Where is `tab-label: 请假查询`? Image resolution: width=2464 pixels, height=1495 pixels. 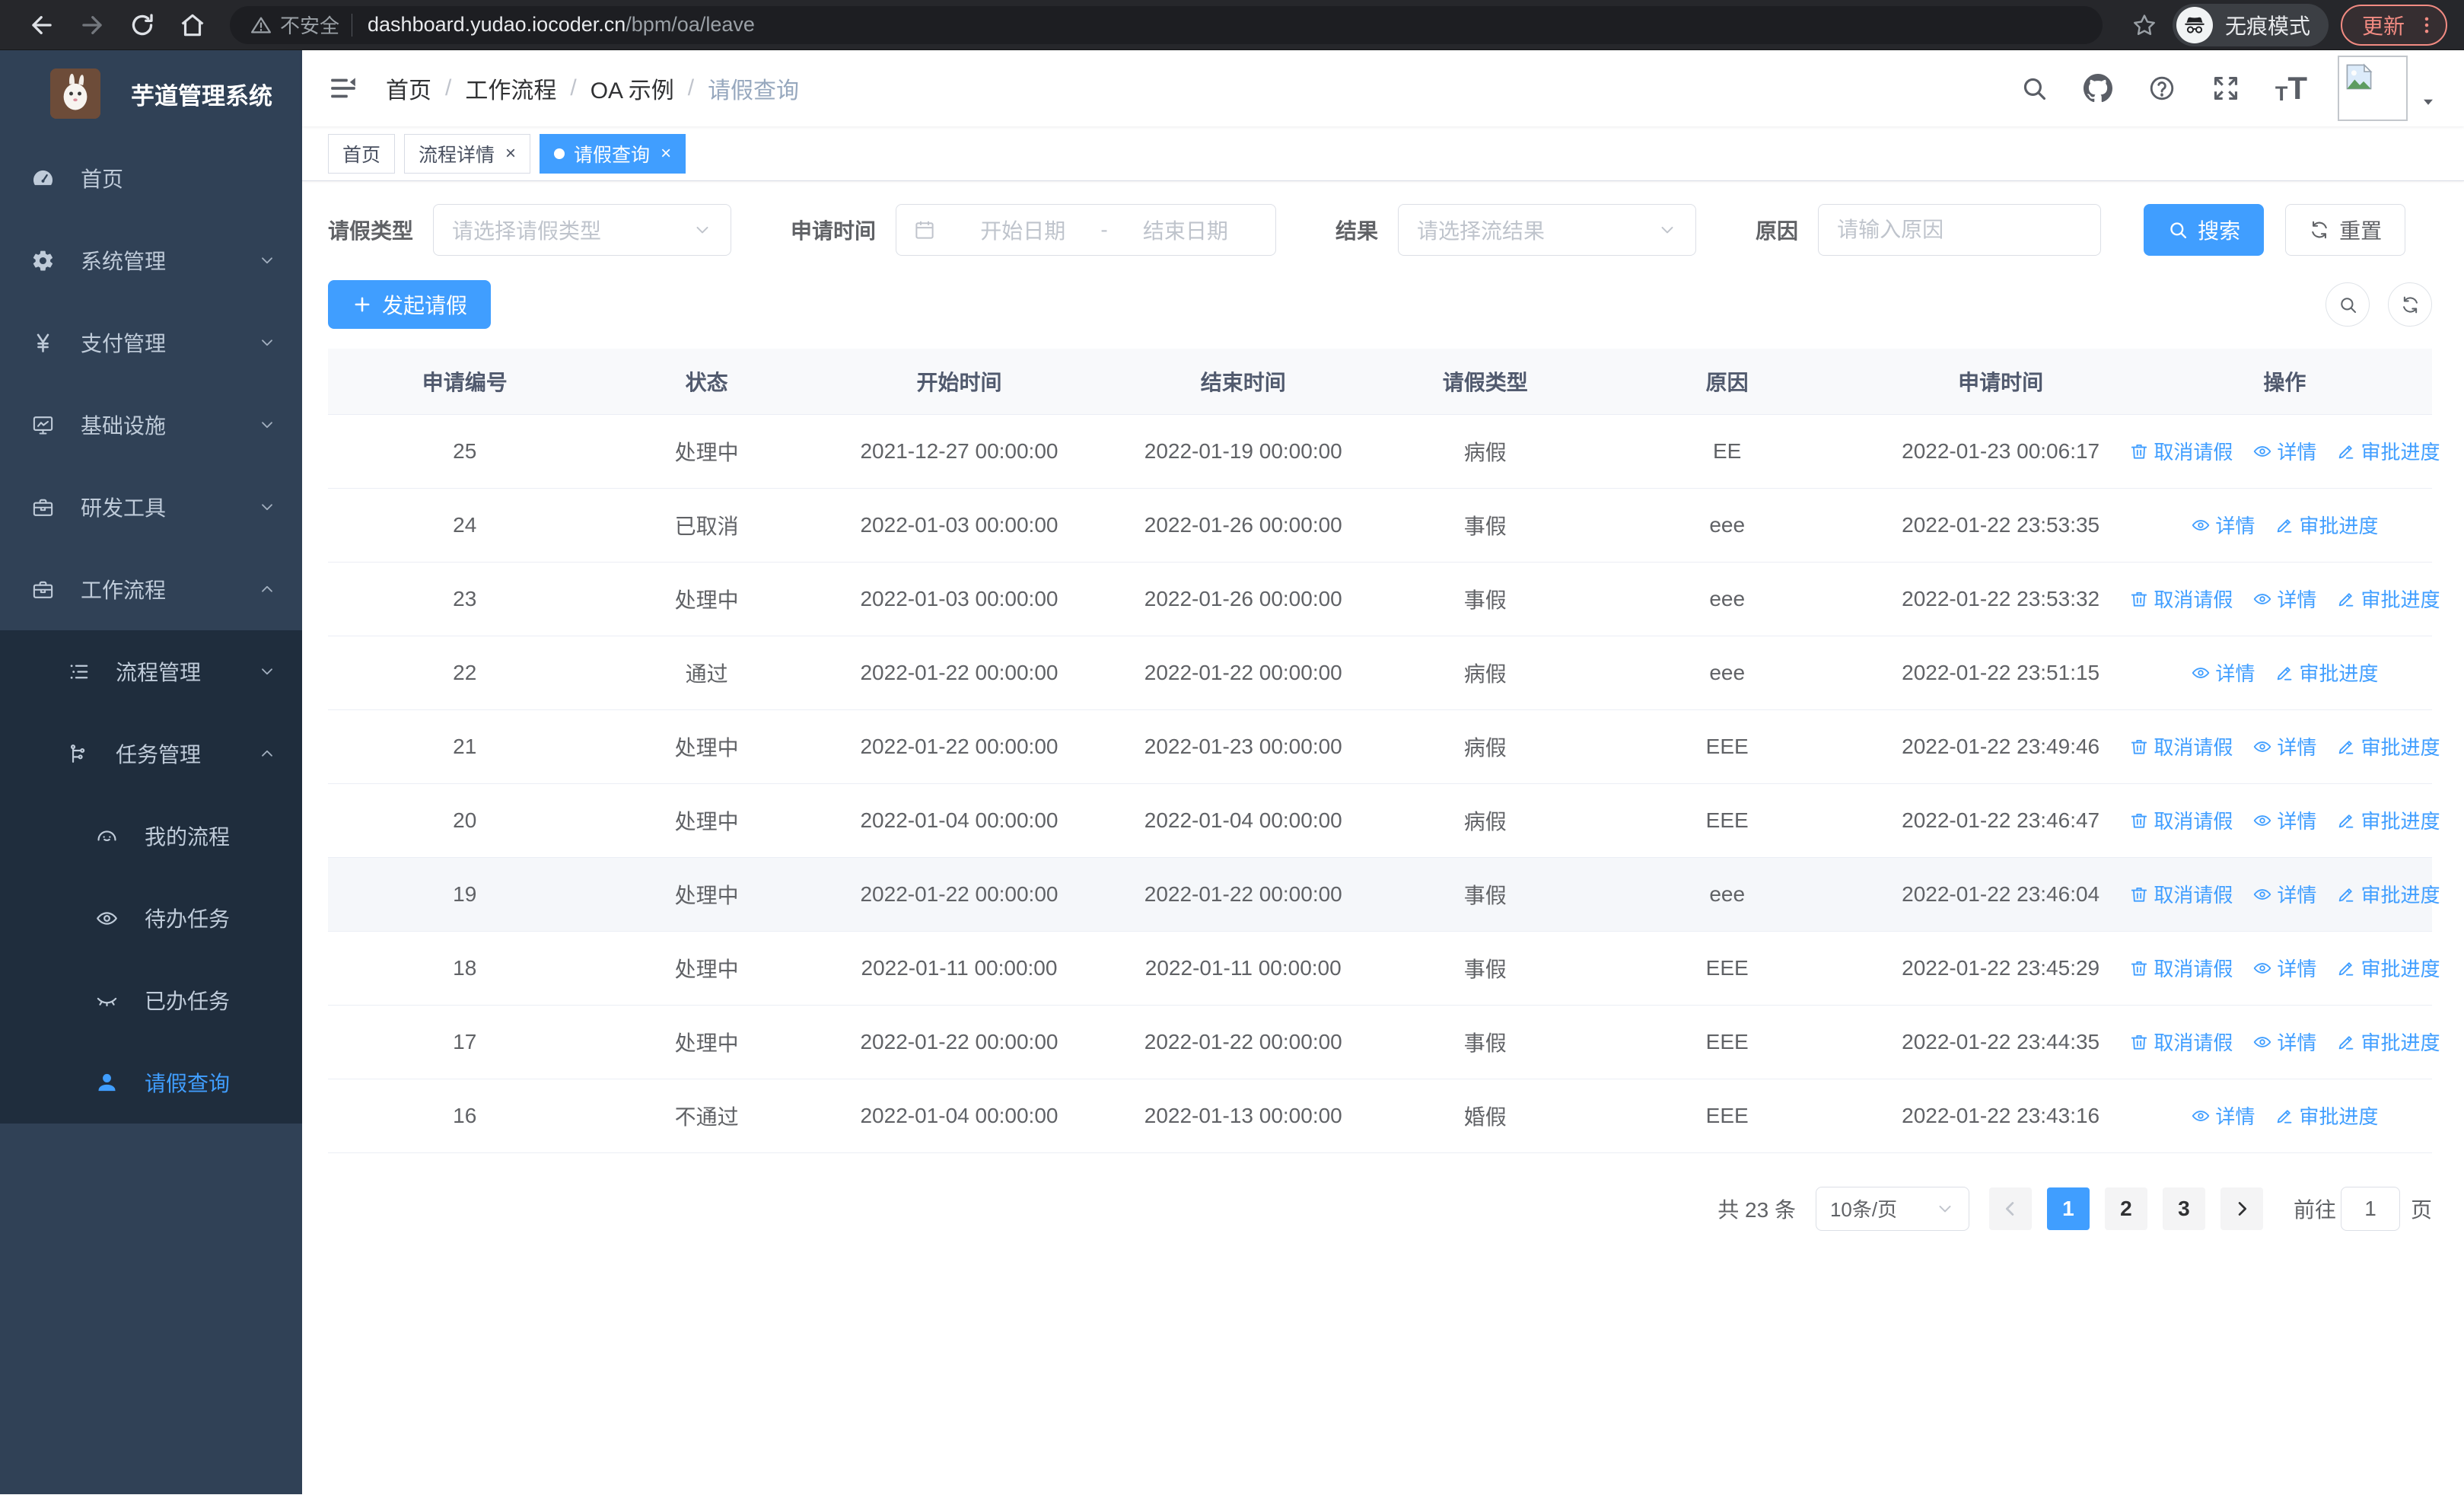 tab-label: 请假查询 is located at coordinates (612, 155).